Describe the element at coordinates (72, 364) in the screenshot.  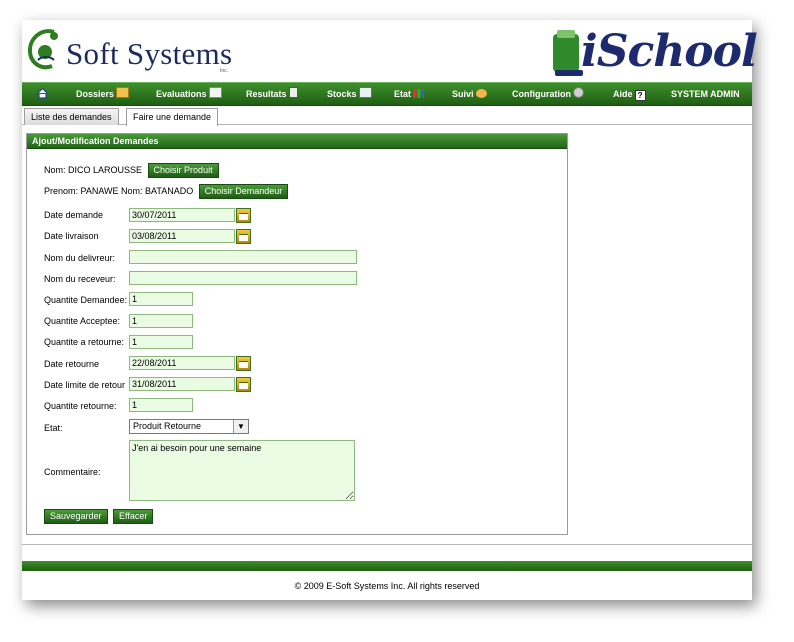
I see `date-retourne-label: Date retourne` at that location.